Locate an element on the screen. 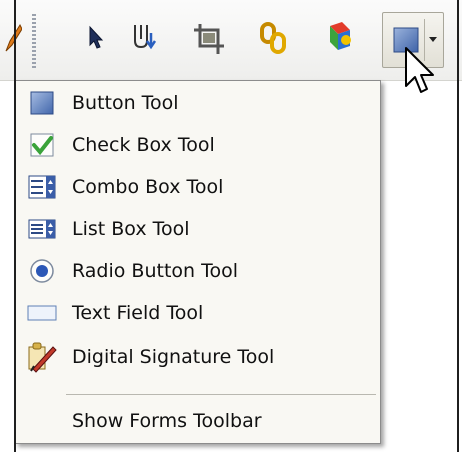 This screenshot has width=462, height=452. menu-item-list-box-tool: List Box Tool is located at coordinates (198, 229).